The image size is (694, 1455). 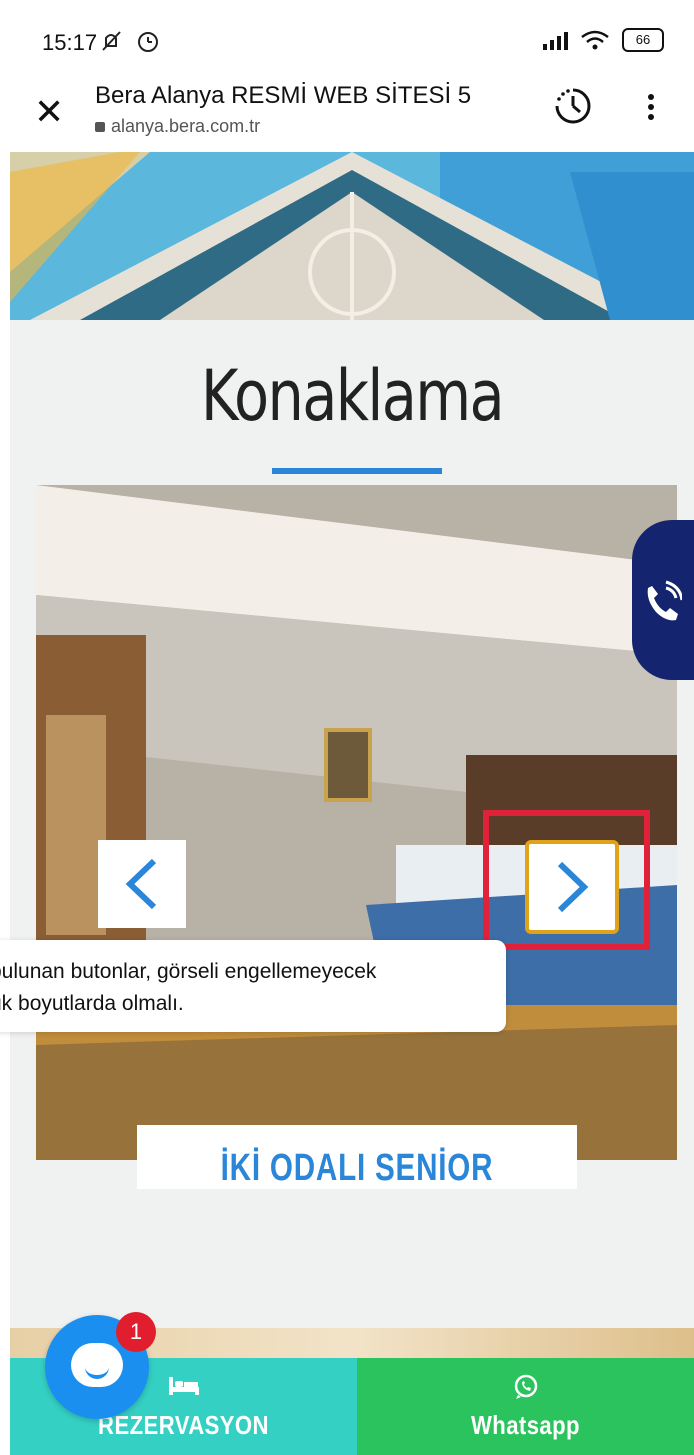 I want to click on whatsapp-icon, so click(x=525, y=1386).